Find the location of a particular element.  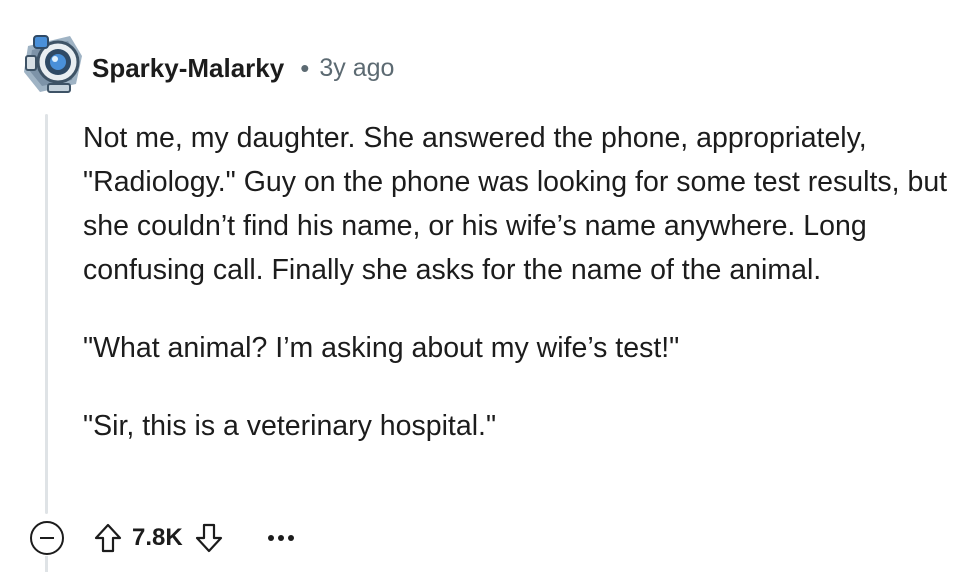

downvote-button is located at coordinates (209, 538).